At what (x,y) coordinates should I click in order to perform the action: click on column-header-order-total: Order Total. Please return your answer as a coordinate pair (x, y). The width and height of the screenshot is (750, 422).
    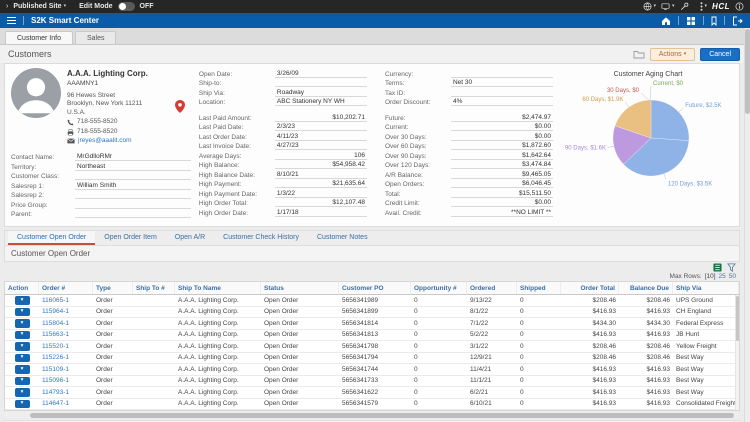
    Looking at the image, I should click on (590, 288).